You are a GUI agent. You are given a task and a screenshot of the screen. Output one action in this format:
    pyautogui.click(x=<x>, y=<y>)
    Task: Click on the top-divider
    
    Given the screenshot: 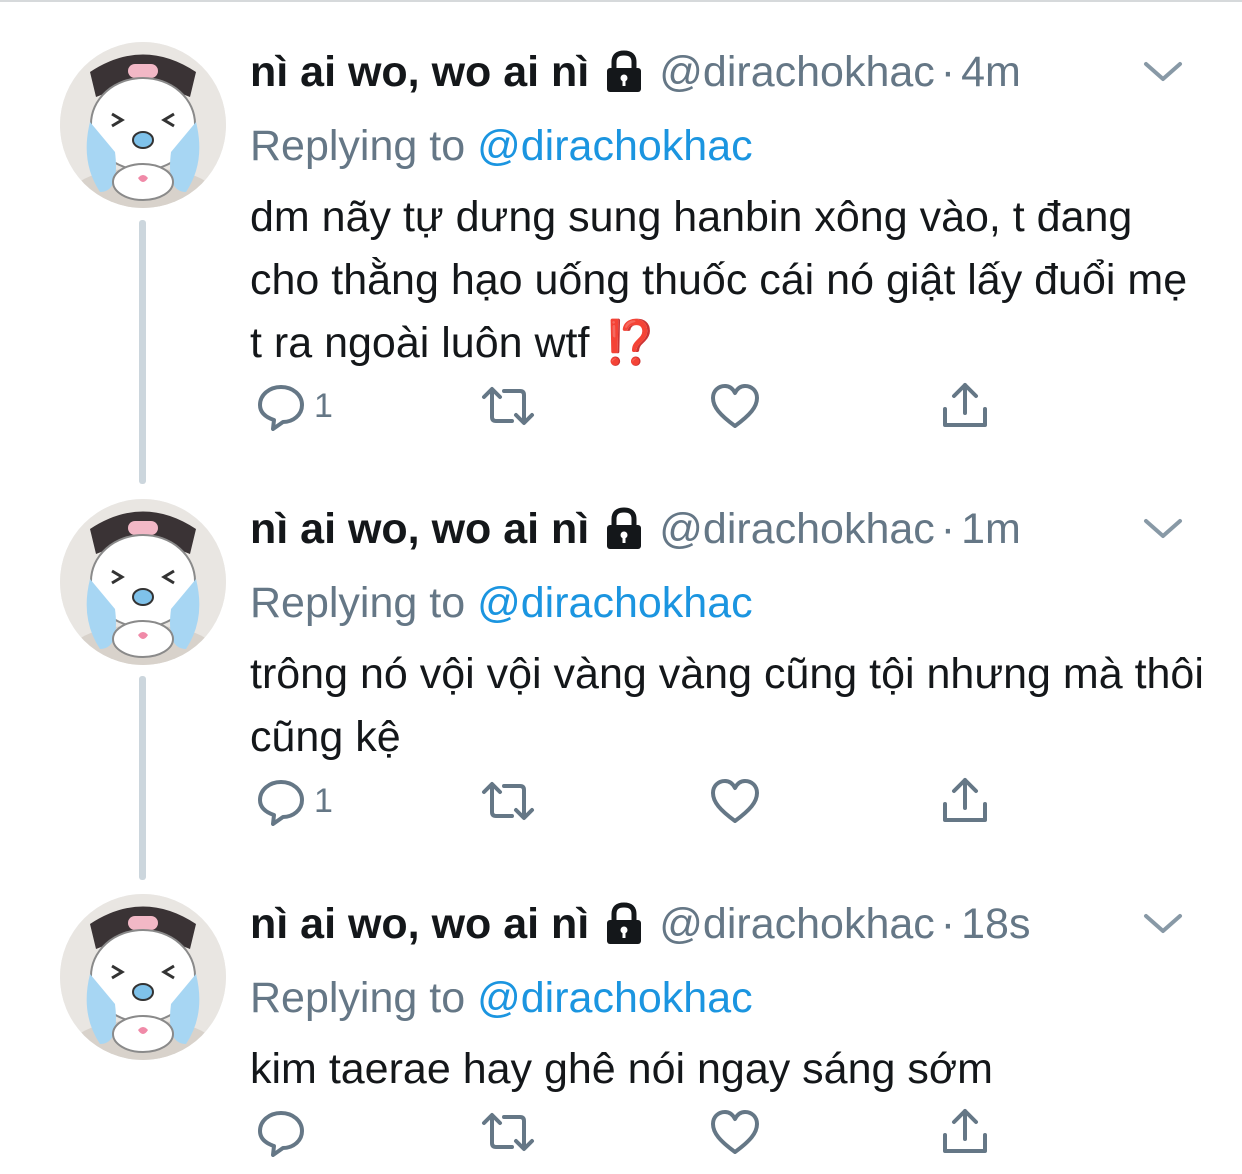 What is the action you would take?
    pyautogui.click(x=621, y=1)
    